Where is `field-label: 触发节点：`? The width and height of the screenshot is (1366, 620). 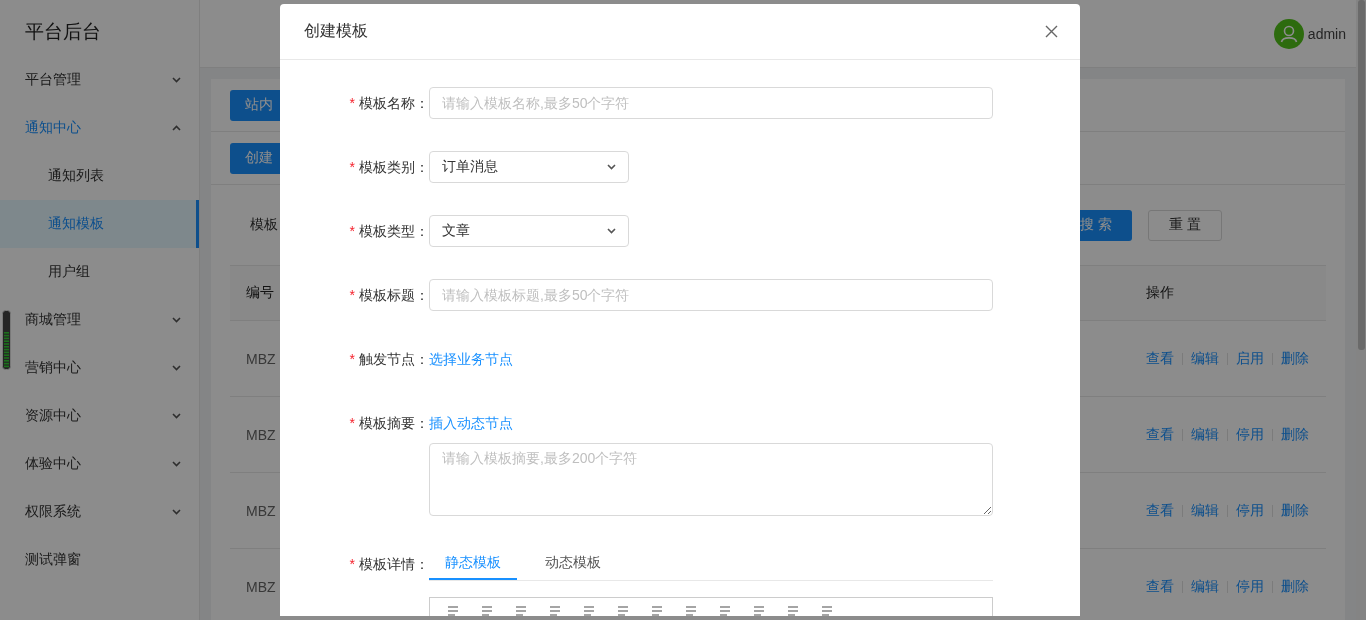
field-label: 触发节点： is located at coordinates (394, 359).